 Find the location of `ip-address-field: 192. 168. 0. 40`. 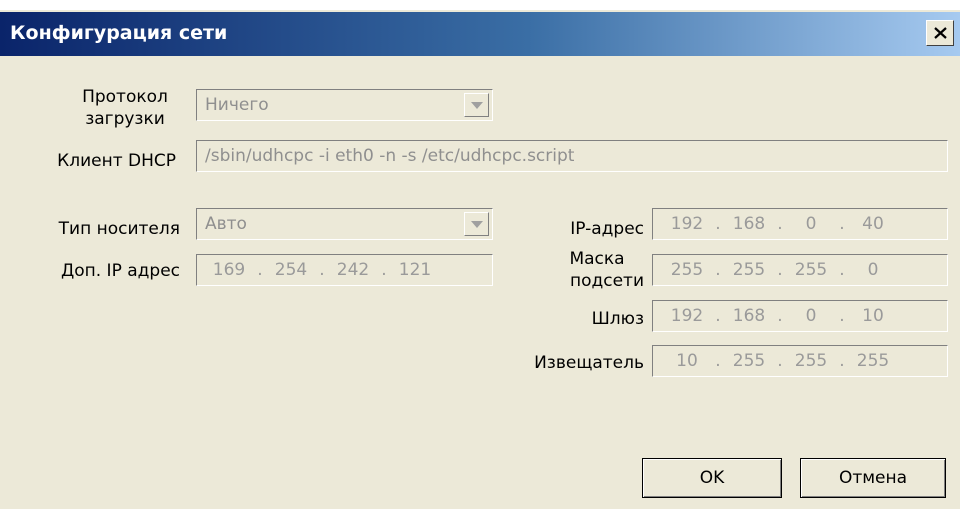

ip-address-field: 192. 168. 0. 40 is located at coordinates (800, 224).